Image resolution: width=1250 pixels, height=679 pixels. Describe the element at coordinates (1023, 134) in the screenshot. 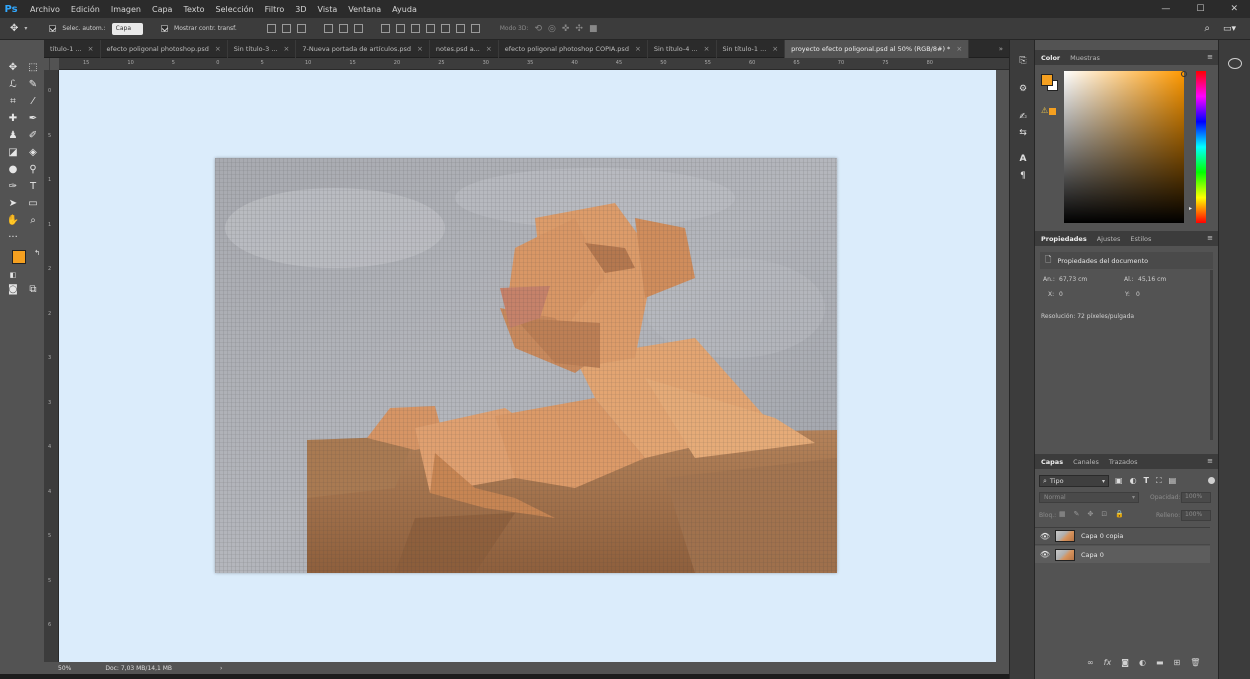

I see `clone-source-icon: ⇆` at that location.